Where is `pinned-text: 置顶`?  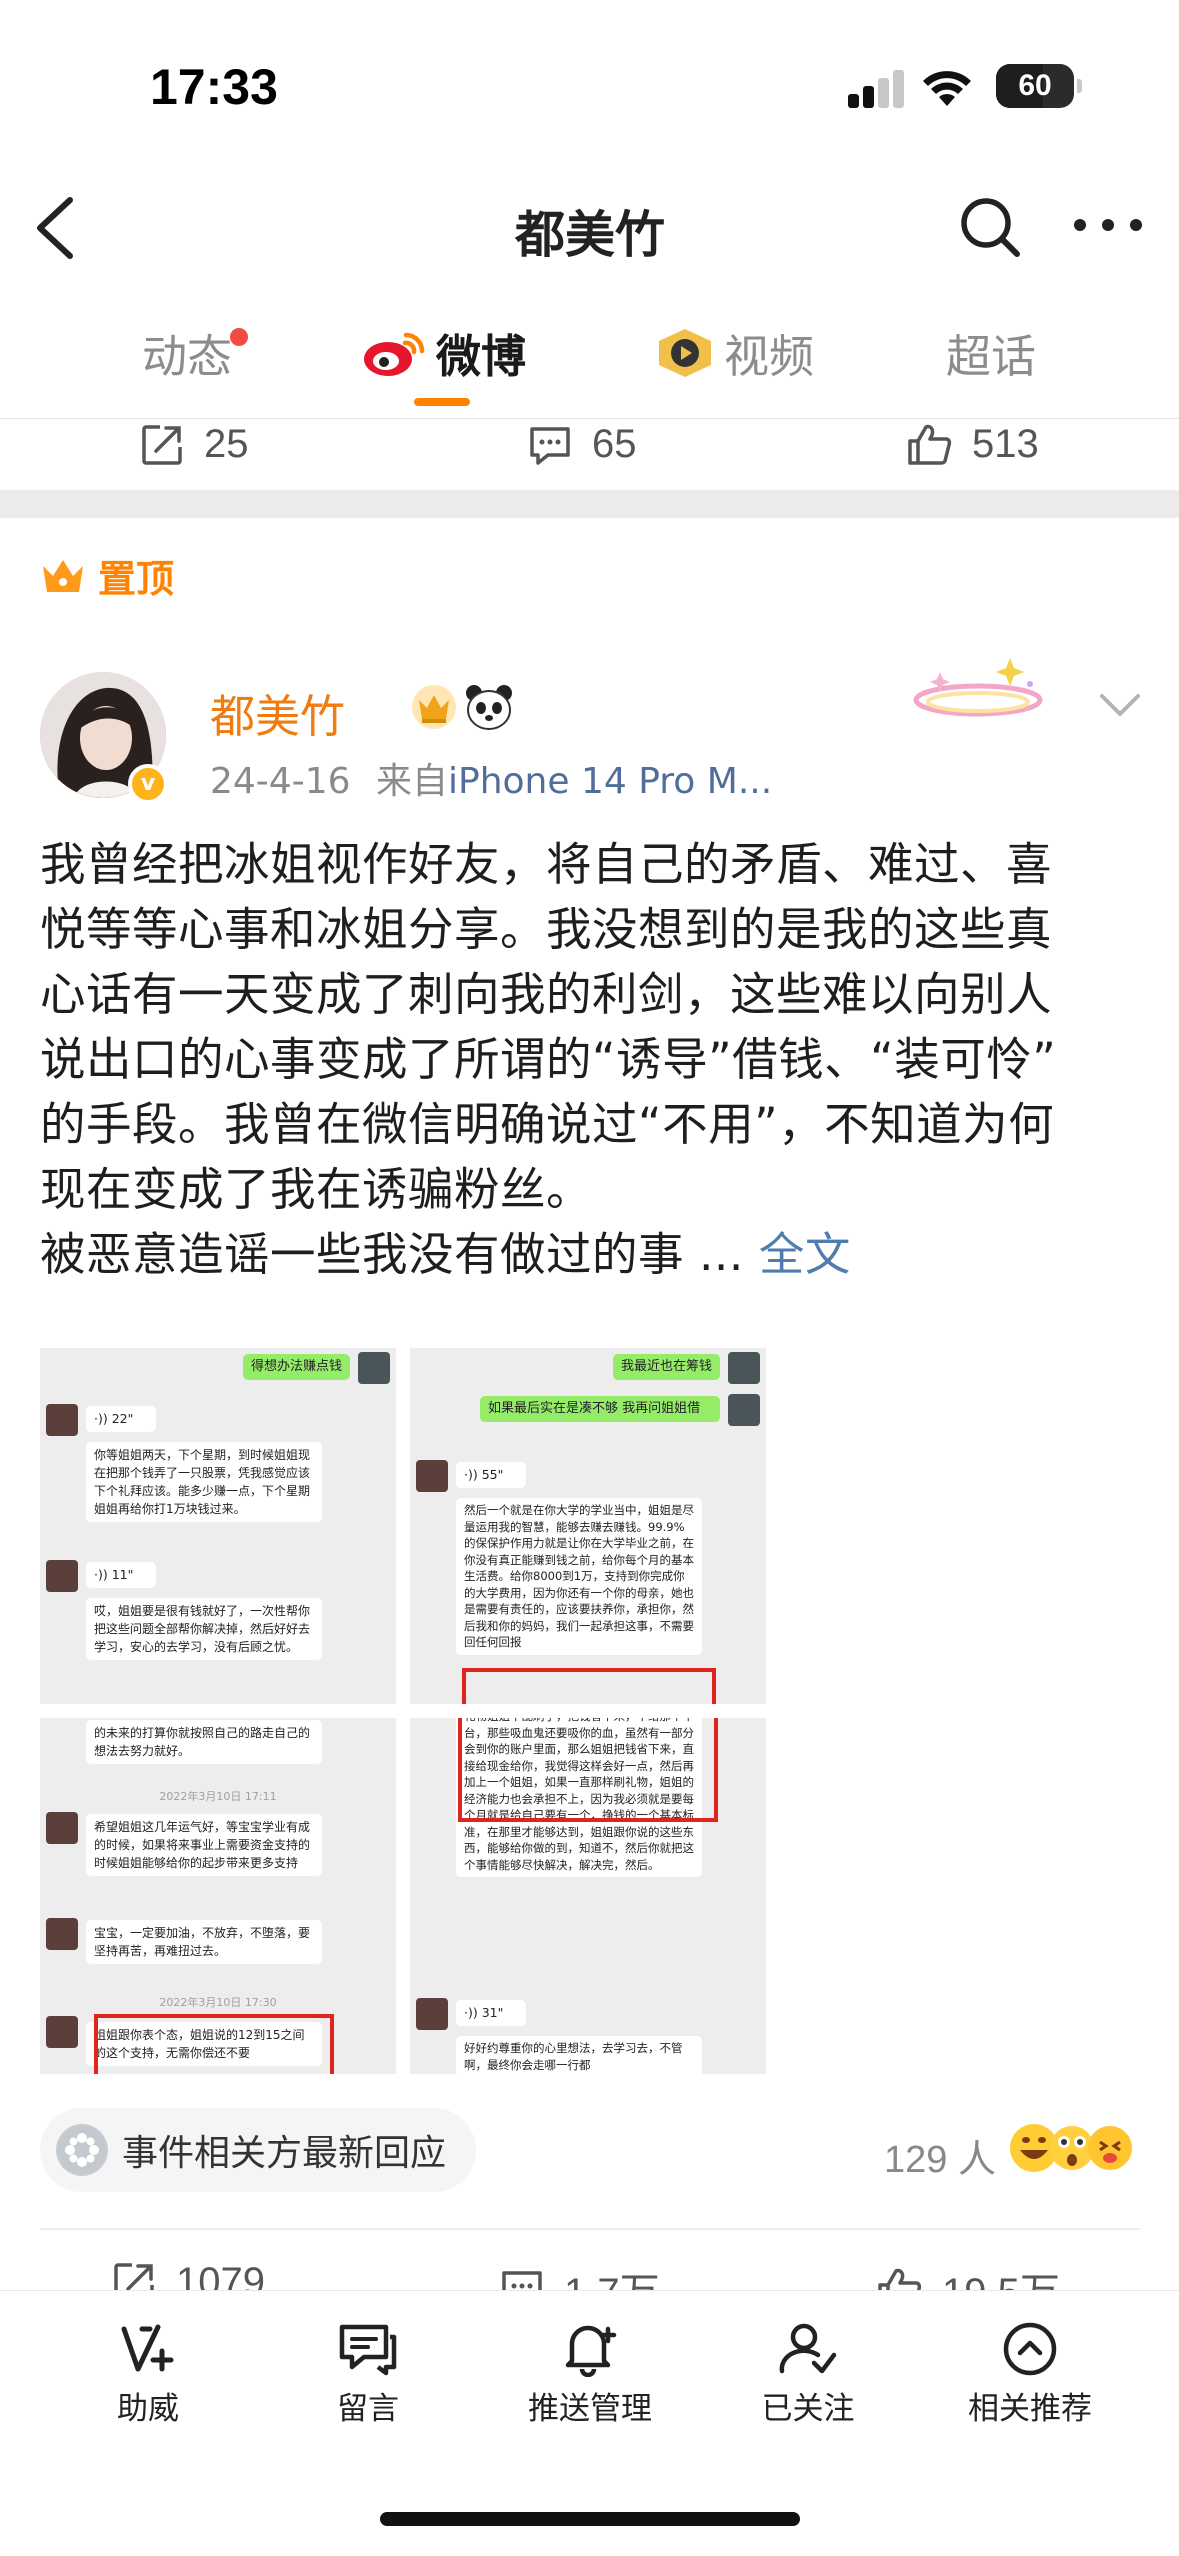 pinned-text: 置顶 is located at coordinates (136, 579).